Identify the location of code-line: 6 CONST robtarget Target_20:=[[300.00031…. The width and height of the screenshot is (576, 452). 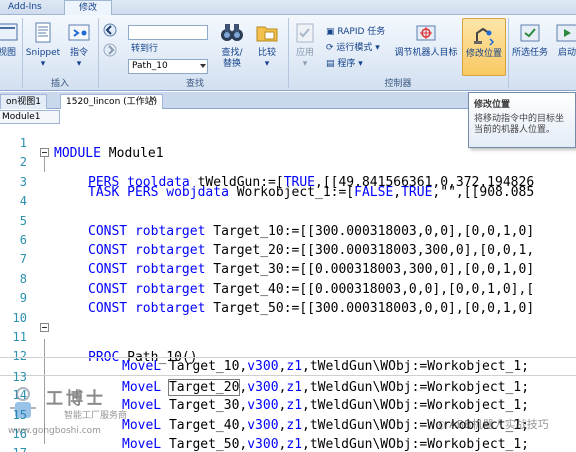
(277, 245).